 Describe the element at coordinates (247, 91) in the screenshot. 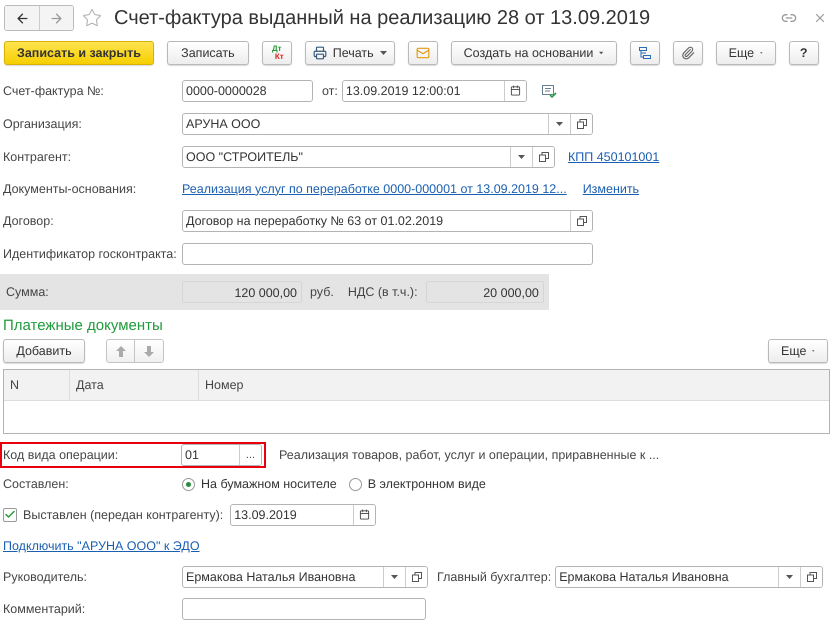

I see `number-field: 0000-0000028` at that location.